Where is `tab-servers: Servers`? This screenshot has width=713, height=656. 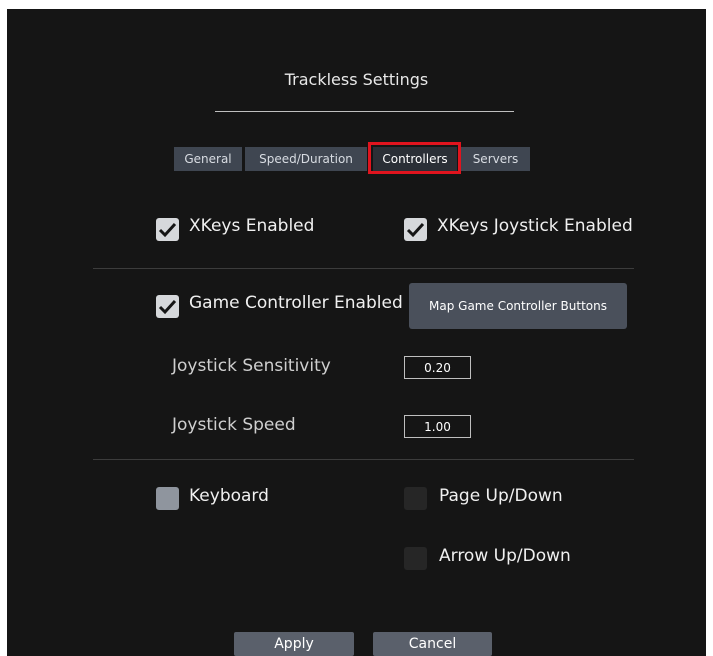
tab-servers: Servers is located at coordinates (495, 159).